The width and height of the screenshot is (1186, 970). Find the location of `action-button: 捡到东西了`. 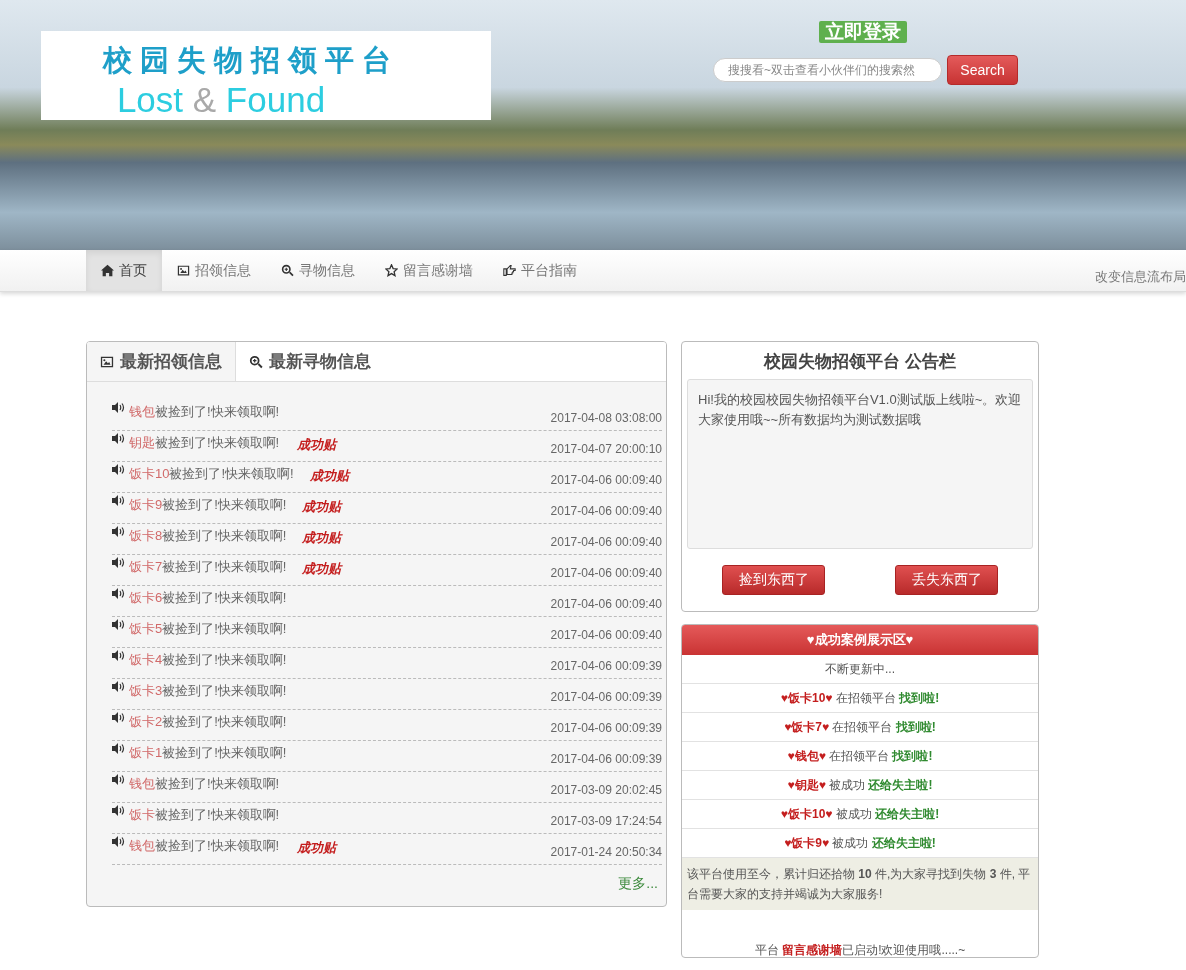

action-button: 捡到东西了 is located at coordinates (773, 580).